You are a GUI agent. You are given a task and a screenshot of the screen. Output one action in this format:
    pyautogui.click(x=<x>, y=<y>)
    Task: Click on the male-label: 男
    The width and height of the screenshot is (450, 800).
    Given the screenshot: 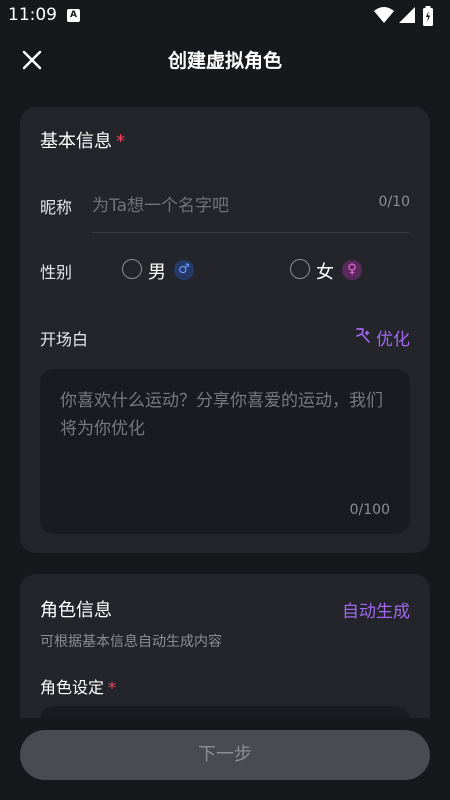 What is the action you would take?
    pyautogui.click(x=157, y=272)
    